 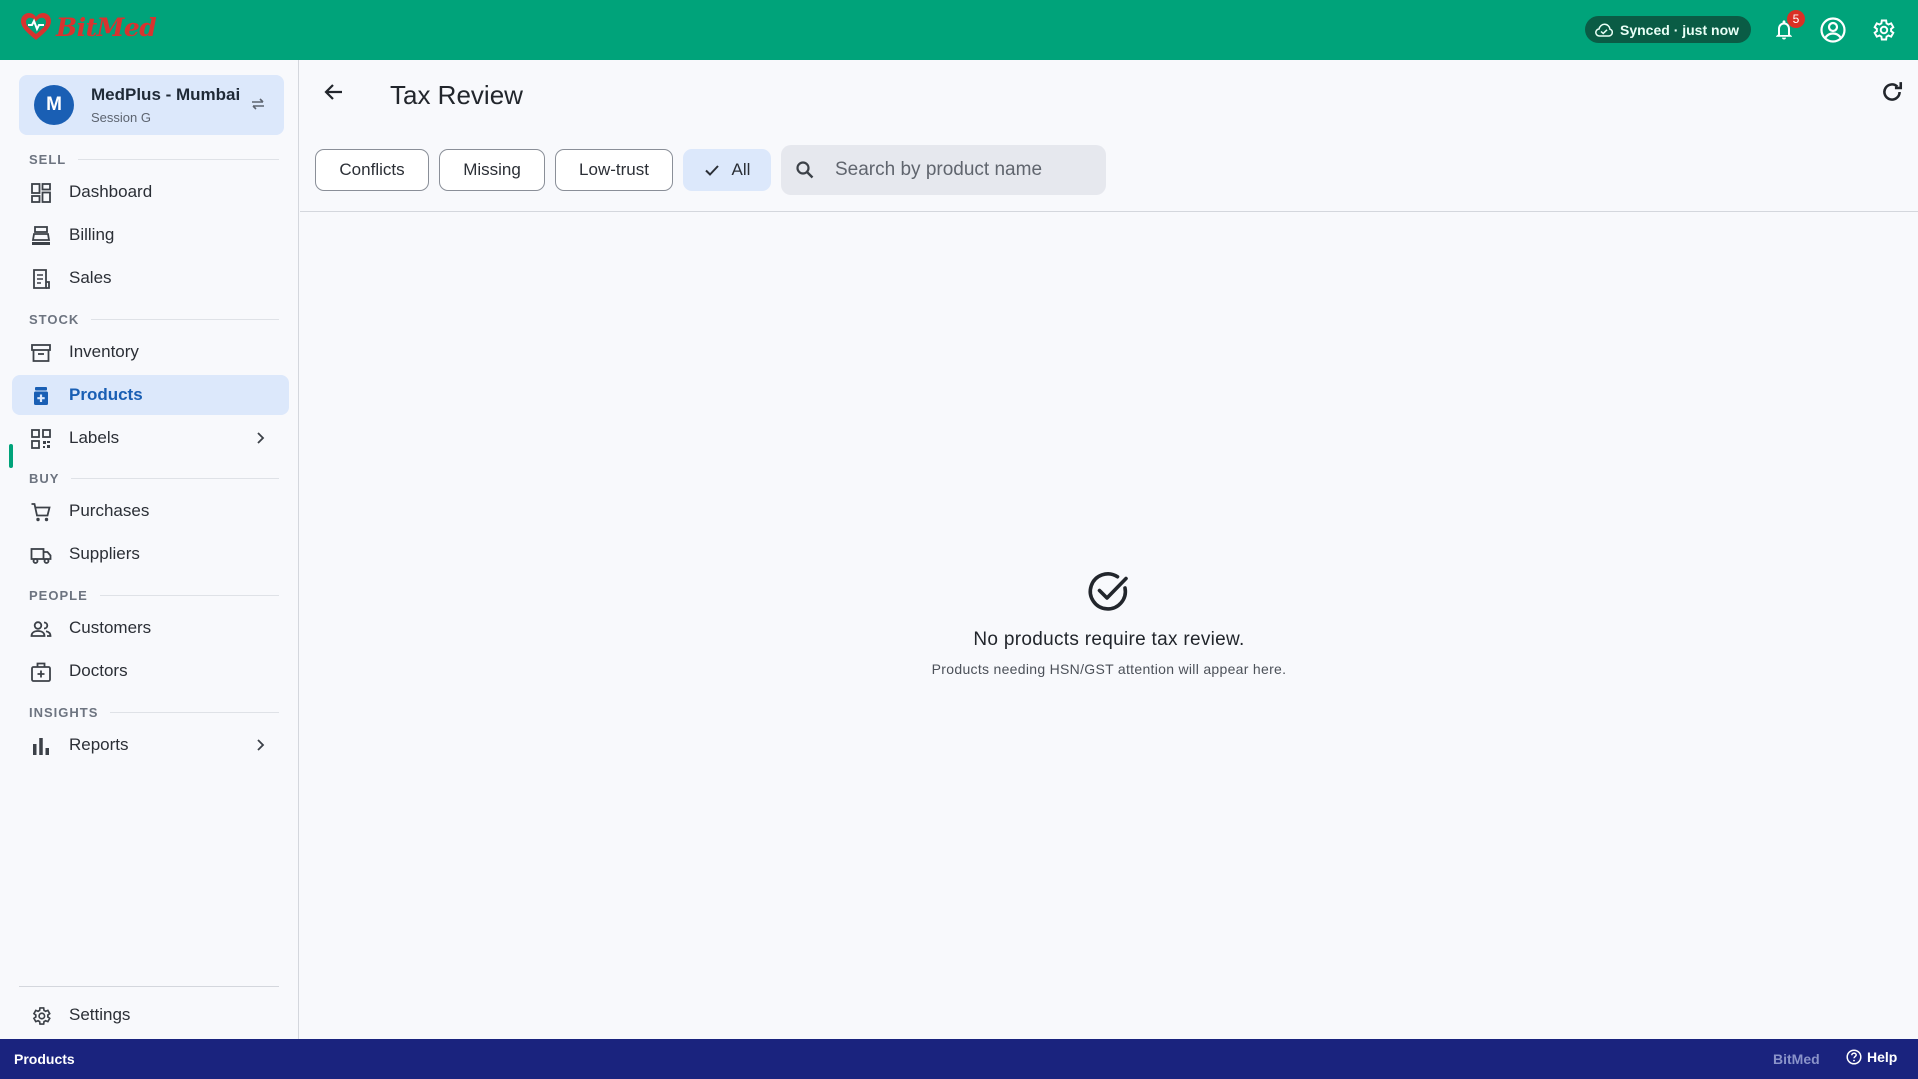 I want to click on section-insights-label: INSIGHTS, so click(x=64, y=712).